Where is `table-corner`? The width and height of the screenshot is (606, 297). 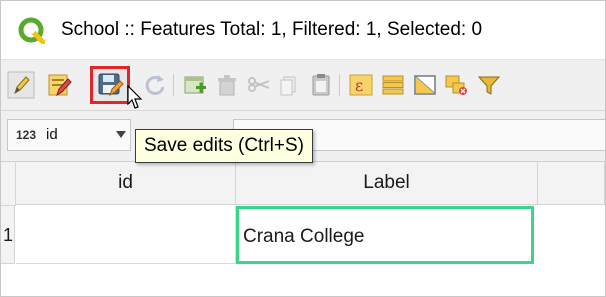 table-corner is located at coordinates (8, 184).